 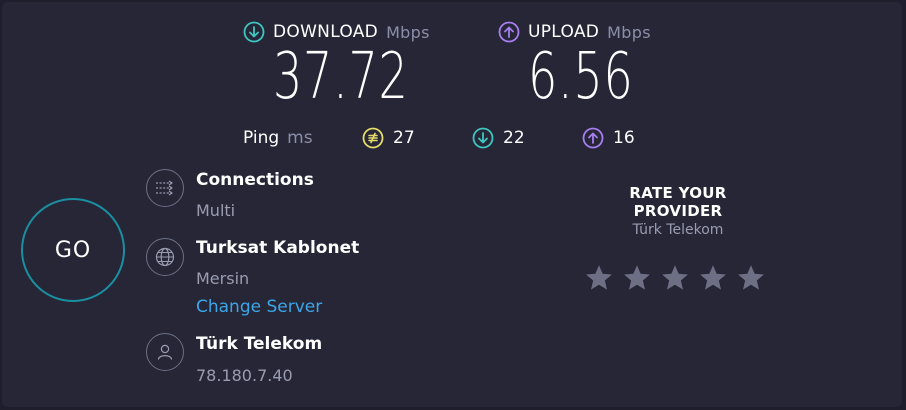 What do you see at coordinates (624, 138) in the screenshot?
I see `ping-upload-value: 16` at bounding box center [624, 138].